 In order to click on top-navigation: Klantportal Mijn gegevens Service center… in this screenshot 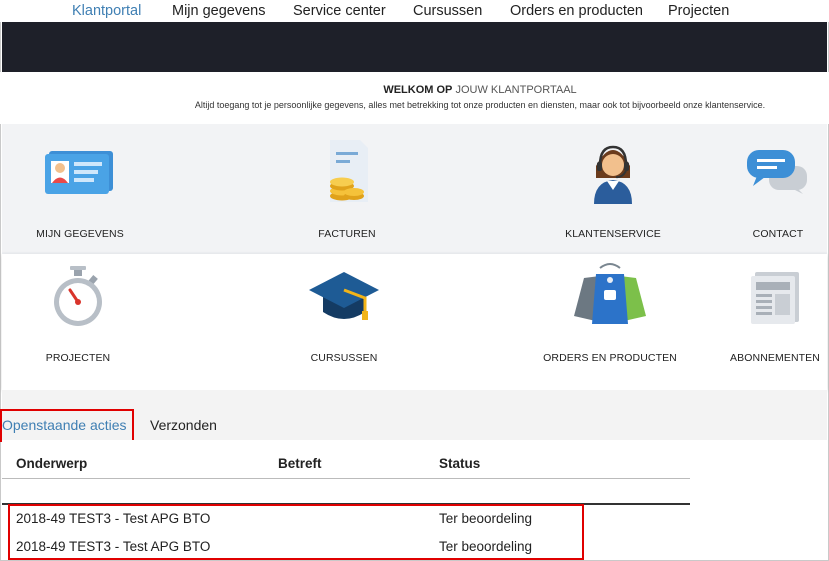, I will do `click(414, 11)`.